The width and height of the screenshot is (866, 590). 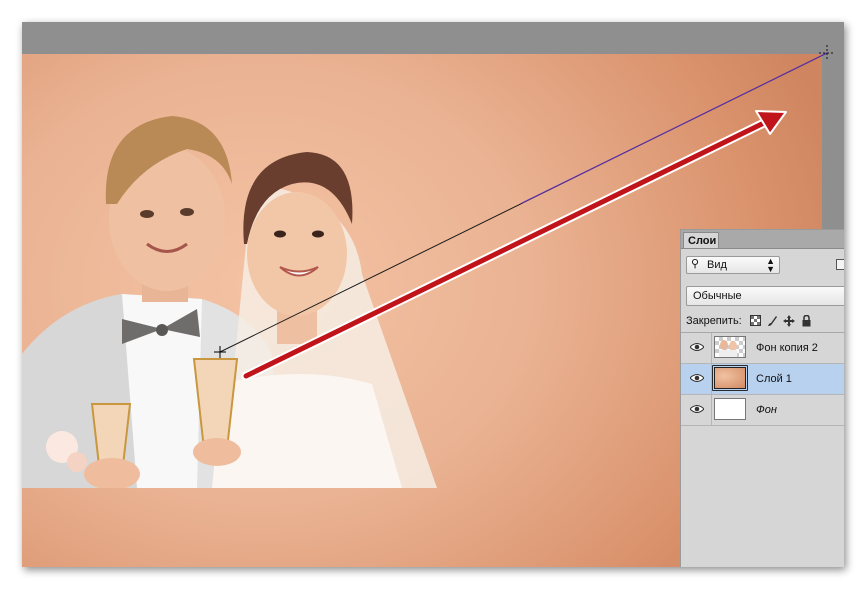 What do you see at coordinates (766, 410) in the screenshot?
I see `layer-name: Фон` at bounding box center [766, 410].